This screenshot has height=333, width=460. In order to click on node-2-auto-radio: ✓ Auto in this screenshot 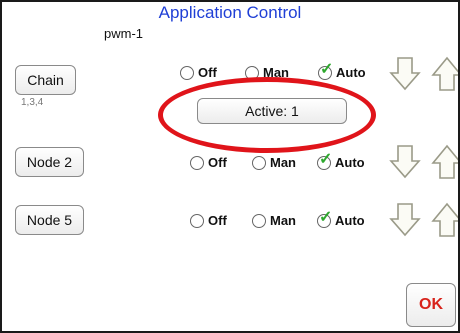, I will do `click(341, 160)`.